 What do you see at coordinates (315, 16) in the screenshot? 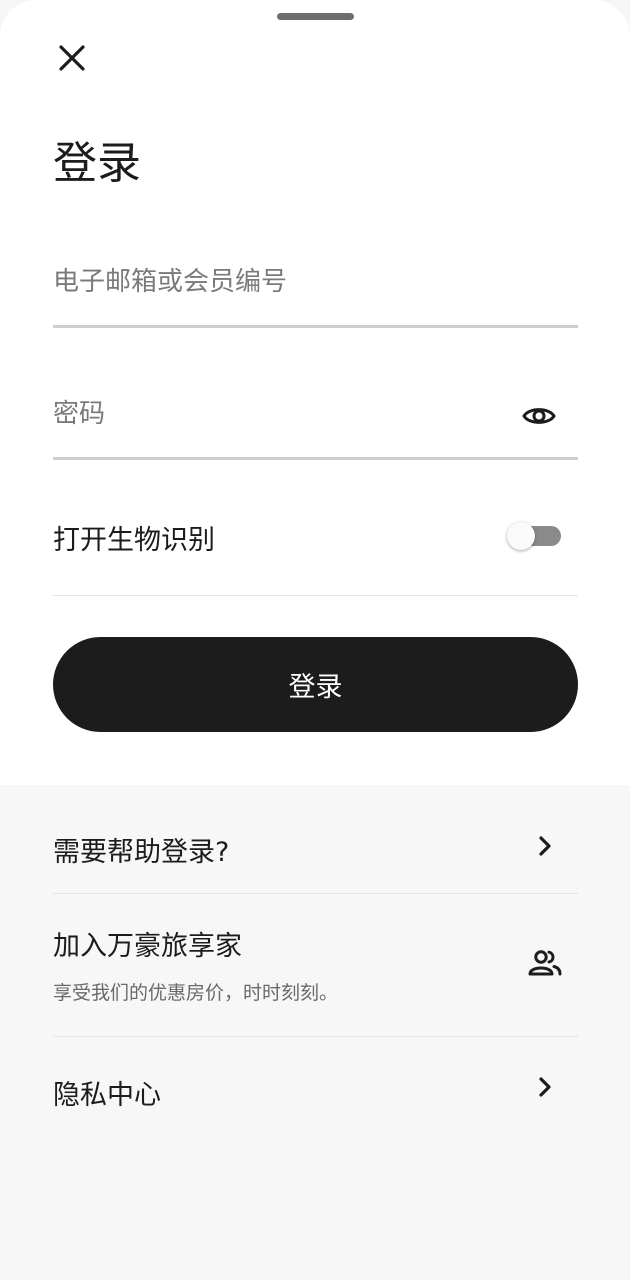
I see `drag-handle` at bounding box center [315, 16].